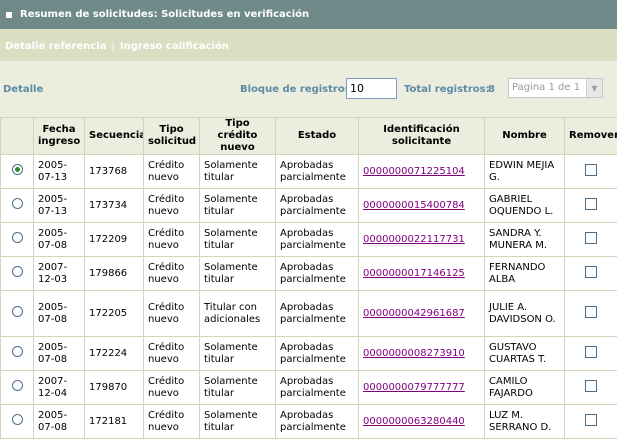 This screenshot has height=443, width=617. I want to click on column-header-tipo-solicitud: Tipo solicitud, so click(171, 136).